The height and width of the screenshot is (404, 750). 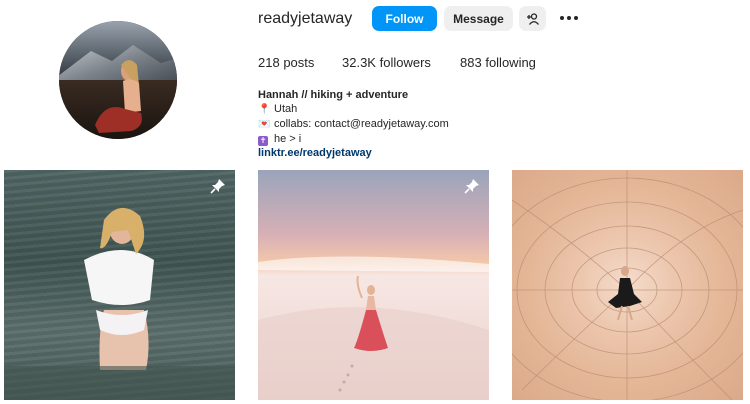 I want to click on bio-faith-text: he > i, so click(x=288, y=139).